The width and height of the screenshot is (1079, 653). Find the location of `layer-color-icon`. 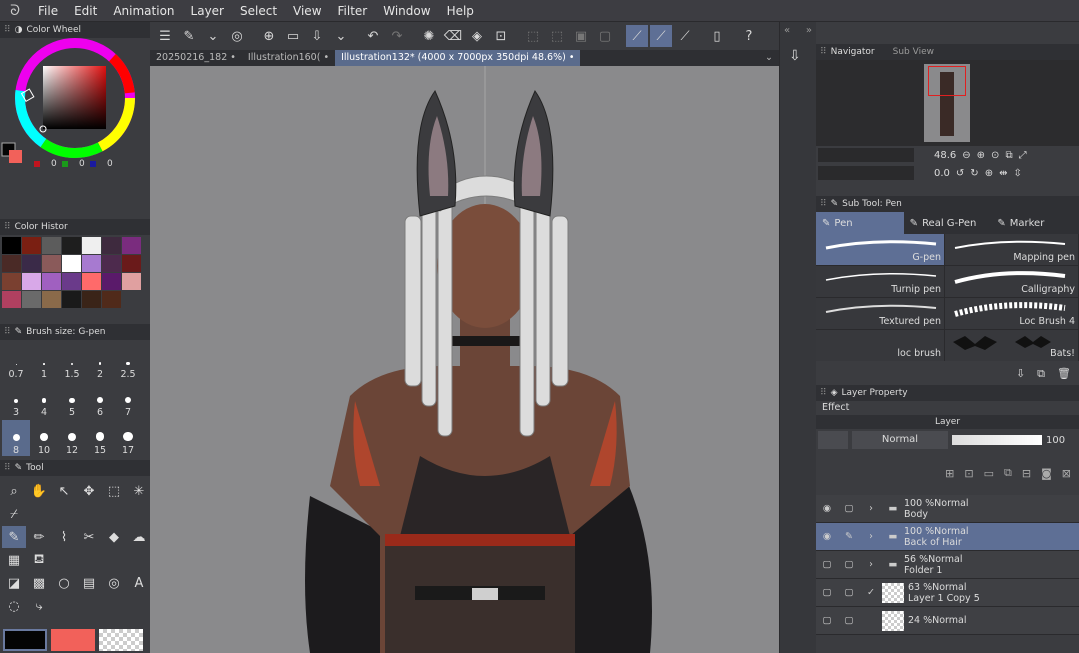

layer-color-icon is located at coordinates (833, 440).